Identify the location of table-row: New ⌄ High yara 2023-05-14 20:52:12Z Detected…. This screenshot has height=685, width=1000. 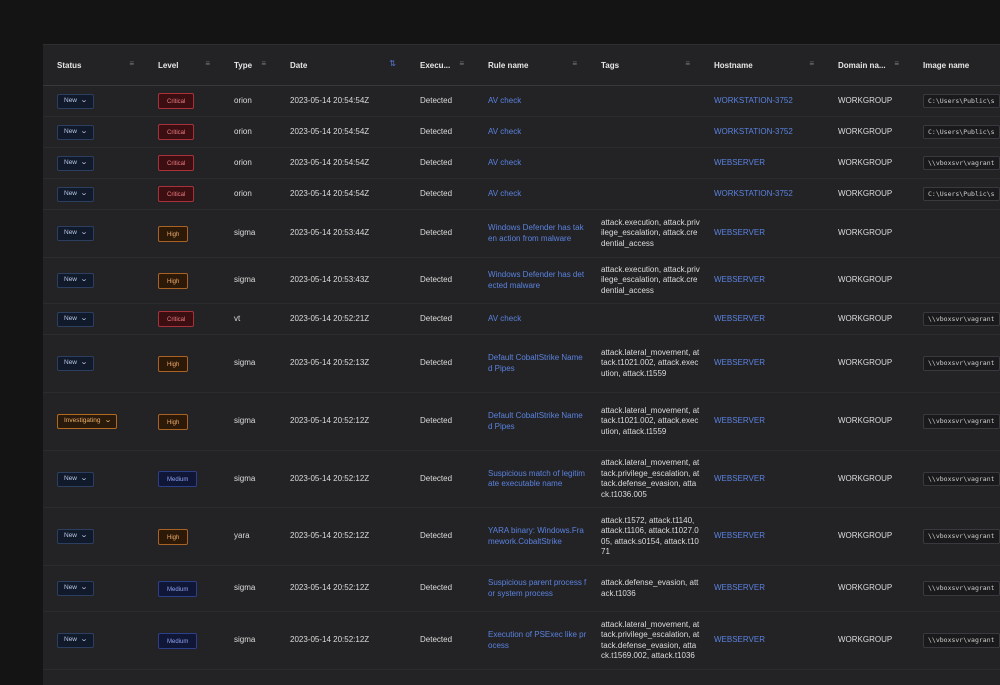
(521, 536).